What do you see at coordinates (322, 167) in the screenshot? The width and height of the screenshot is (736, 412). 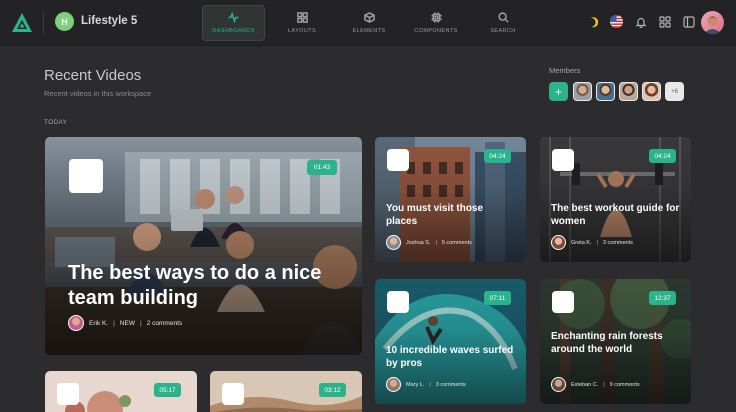 I see `duration-badge: 01:43` at bounding box center [322, 167].